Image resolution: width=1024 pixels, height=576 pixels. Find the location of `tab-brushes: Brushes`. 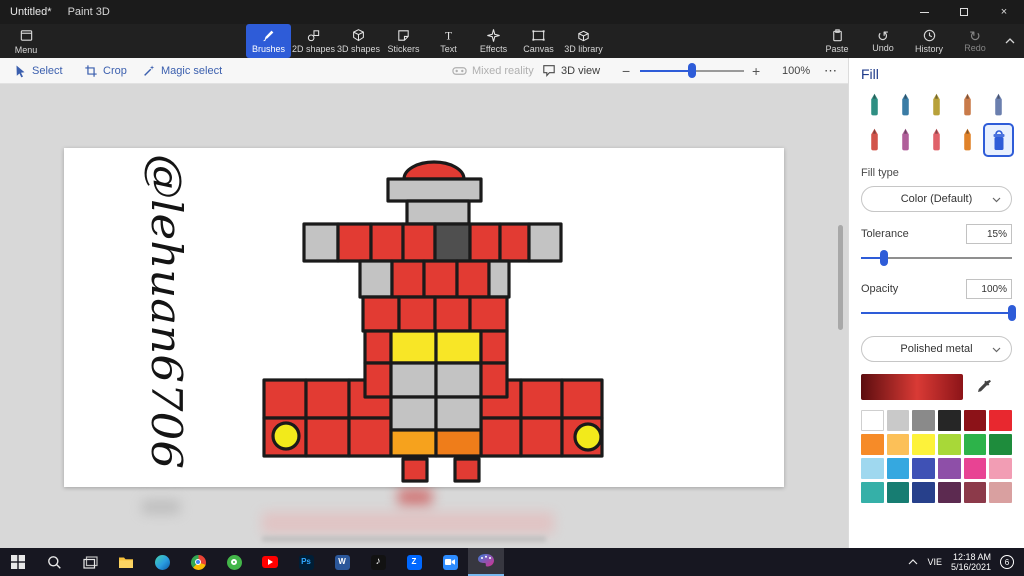

tab-brushes: Brushes is located at coordinates (268, 41).